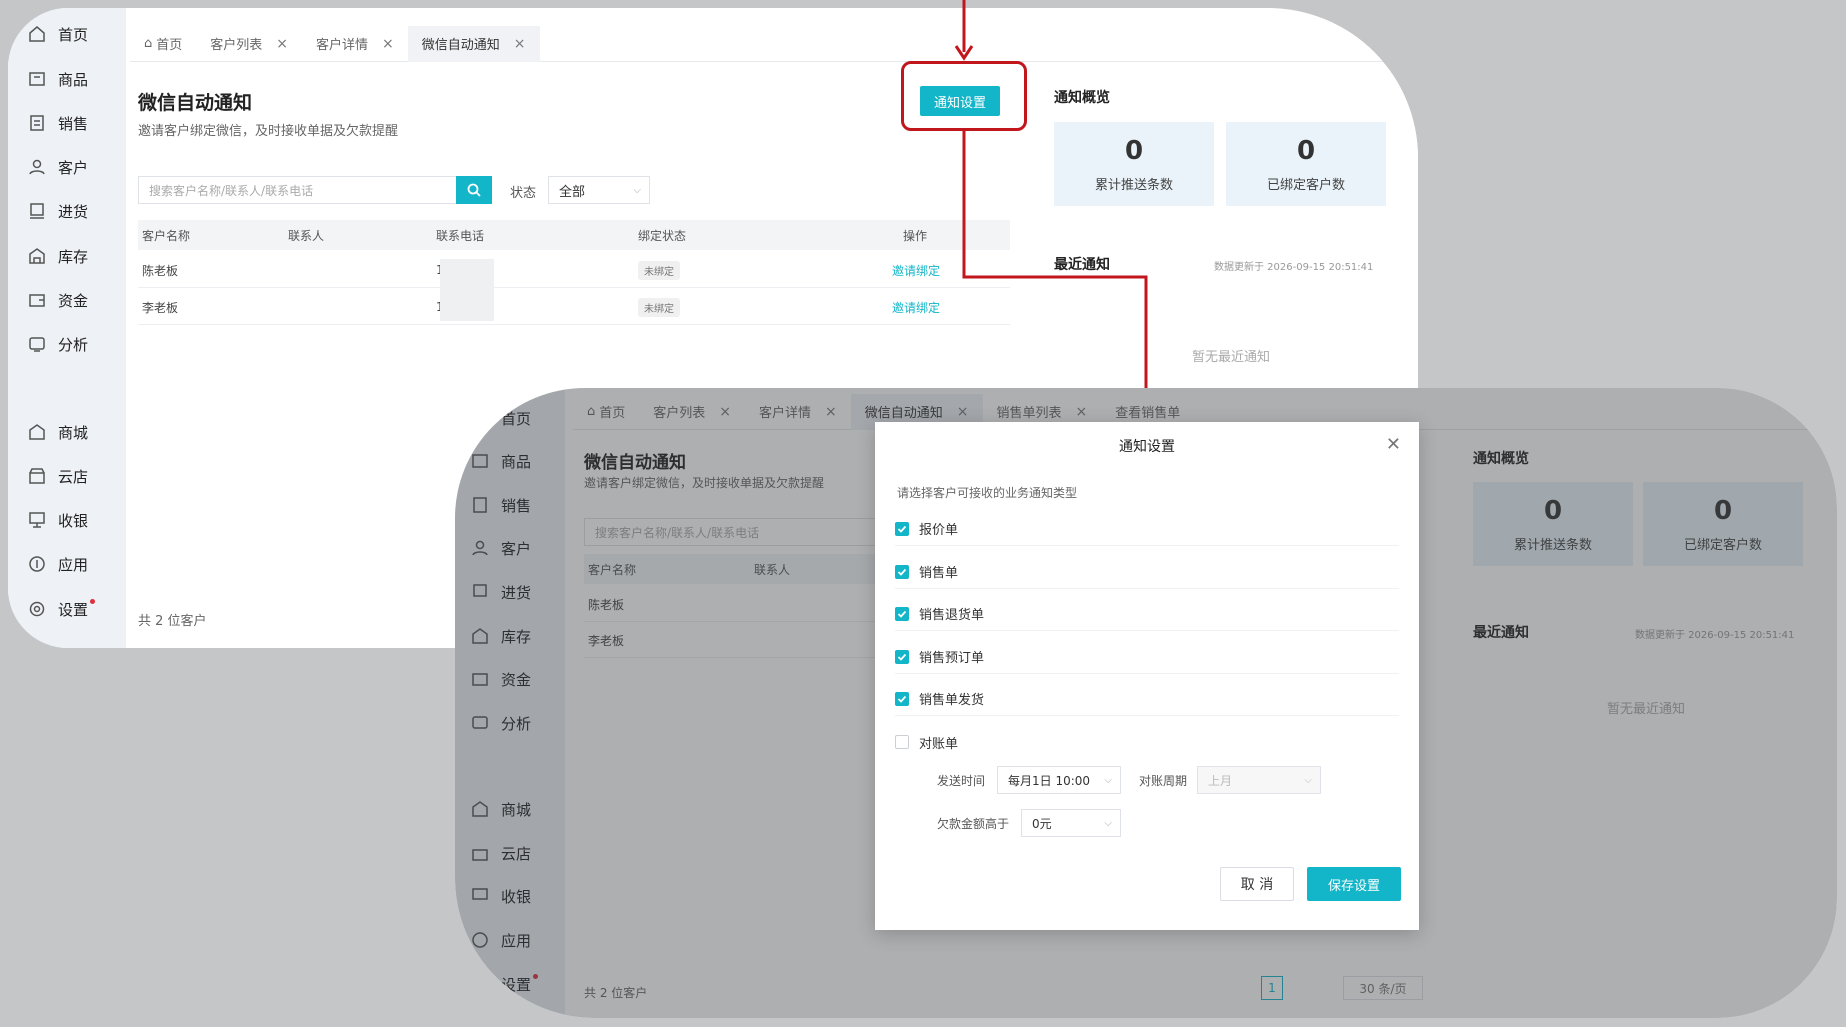 The image size is (1846, 1027). I want to click on arrears-label: 欠款金额高于, so click(973, 824).